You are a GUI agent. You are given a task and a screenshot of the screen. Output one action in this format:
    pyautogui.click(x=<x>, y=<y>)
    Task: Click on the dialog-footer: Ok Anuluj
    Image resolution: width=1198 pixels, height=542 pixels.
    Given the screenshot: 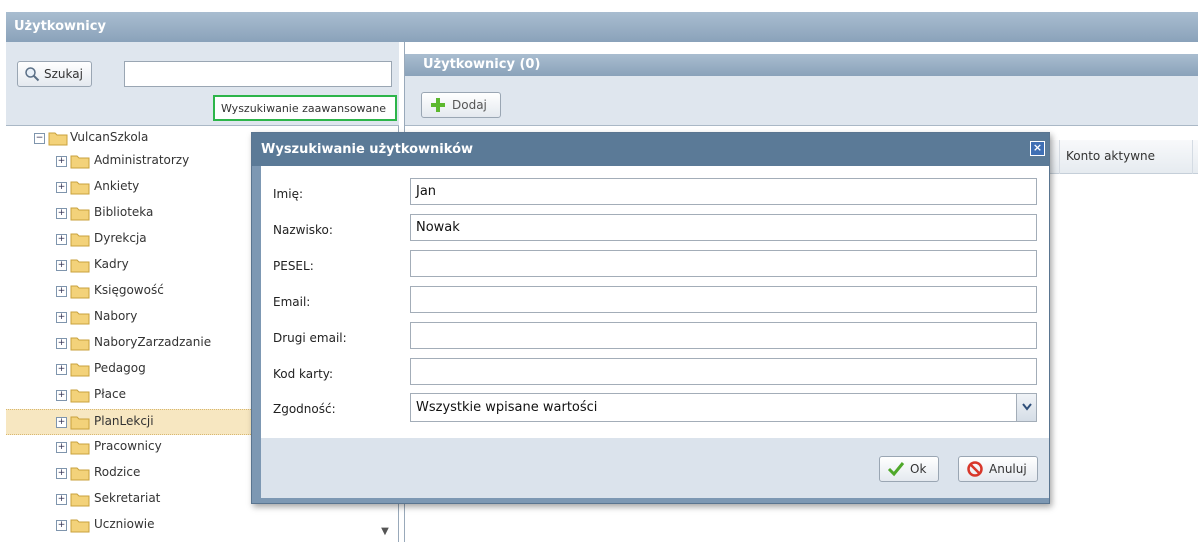 What is the action you would take?
    pyautogui.click(x=655, y=468)
    